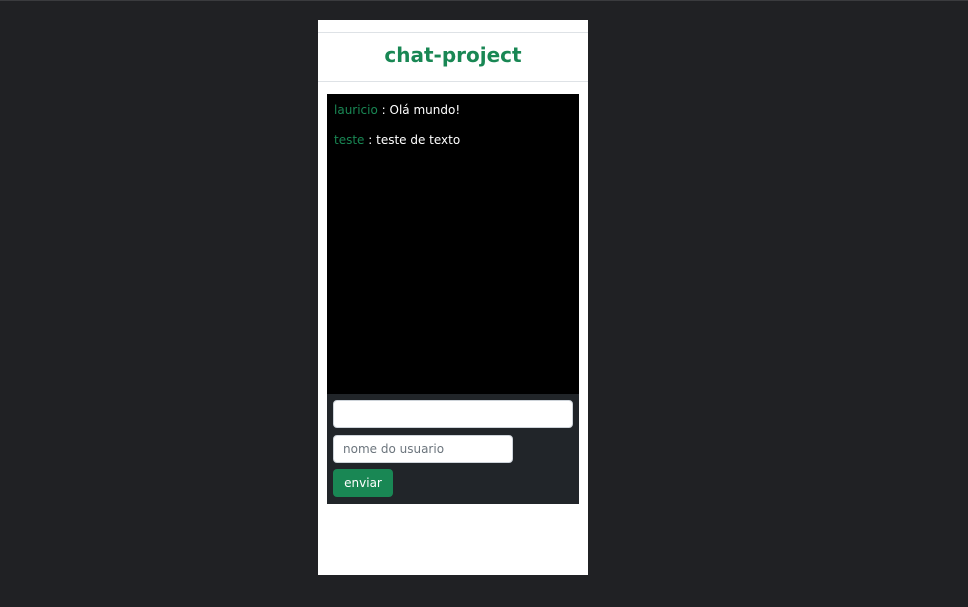  What do you see at coordinates (423, 449) in the screenshot?
I see `username-input` at bounding box center [423, 449].